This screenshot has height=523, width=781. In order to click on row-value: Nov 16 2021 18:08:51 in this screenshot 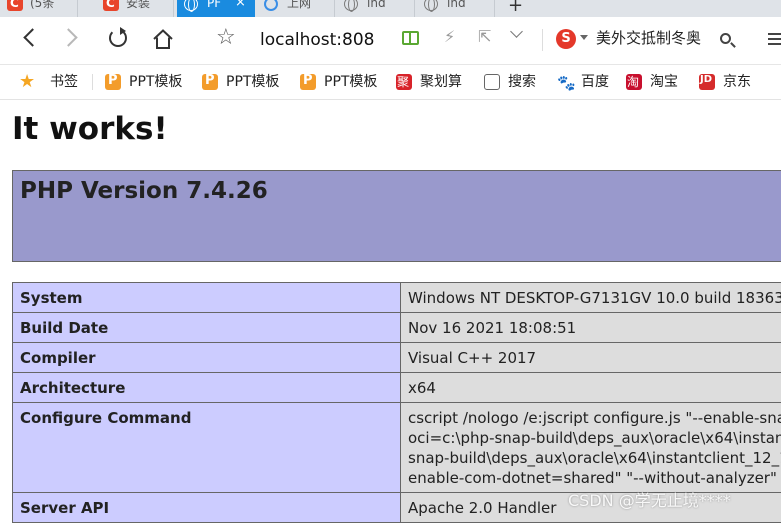, I will do `click(591, 328)`.